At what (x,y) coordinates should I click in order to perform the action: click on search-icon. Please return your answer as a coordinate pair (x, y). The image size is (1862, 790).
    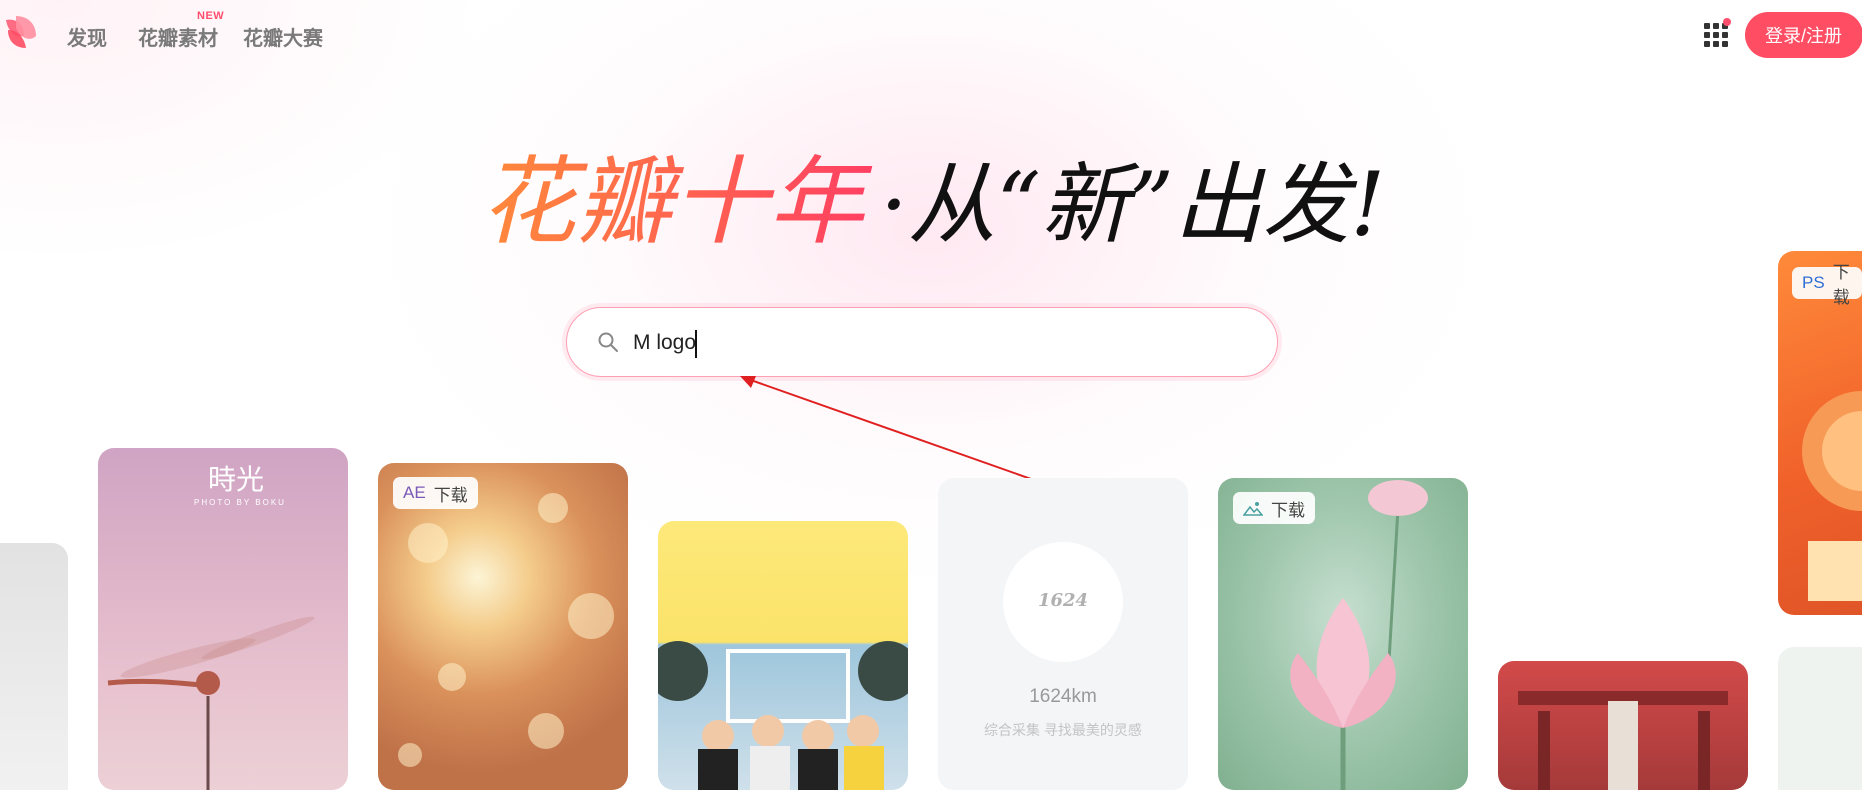
    Looking at the image, I should click on (608, 342).